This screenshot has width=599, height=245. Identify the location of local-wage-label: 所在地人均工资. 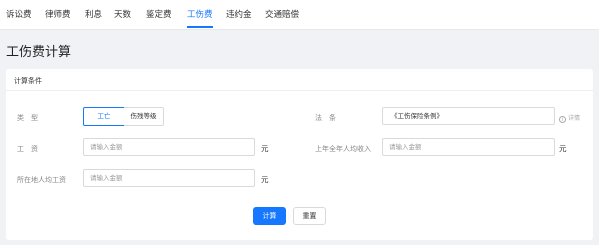
(41, 180).